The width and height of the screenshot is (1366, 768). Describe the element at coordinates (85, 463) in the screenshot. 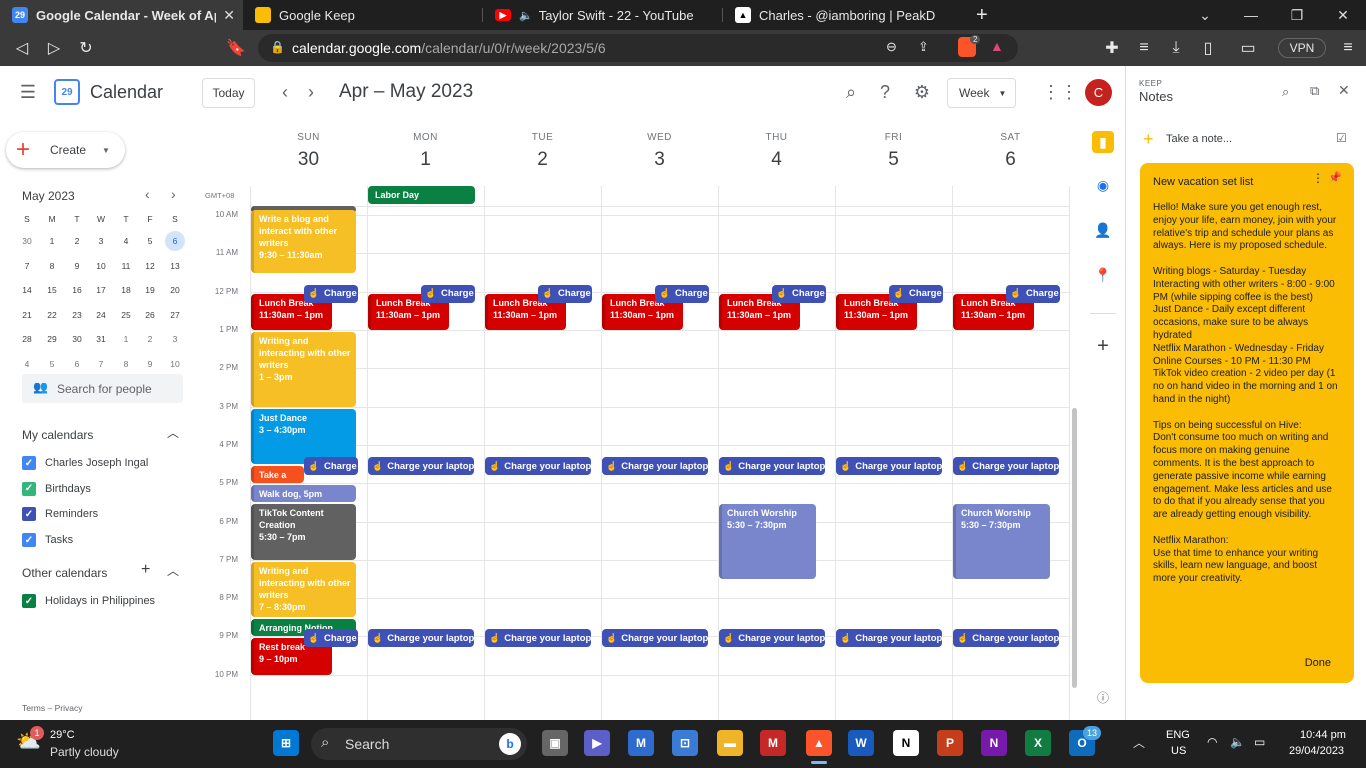

I see `calendar-item: ✓ Charles Joseph Ingal` at that location.